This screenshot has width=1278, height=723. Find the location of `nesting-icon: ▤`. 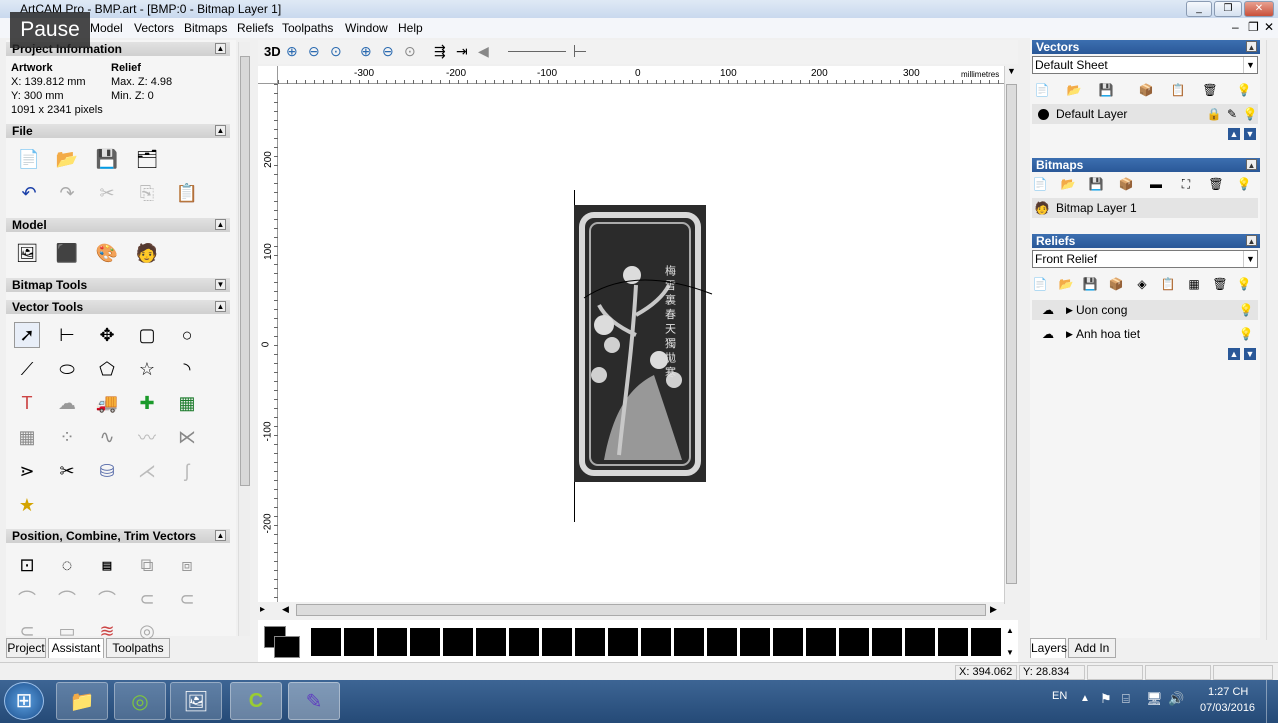

nesting-icon: ▤ is located at coordinates (107, 565).